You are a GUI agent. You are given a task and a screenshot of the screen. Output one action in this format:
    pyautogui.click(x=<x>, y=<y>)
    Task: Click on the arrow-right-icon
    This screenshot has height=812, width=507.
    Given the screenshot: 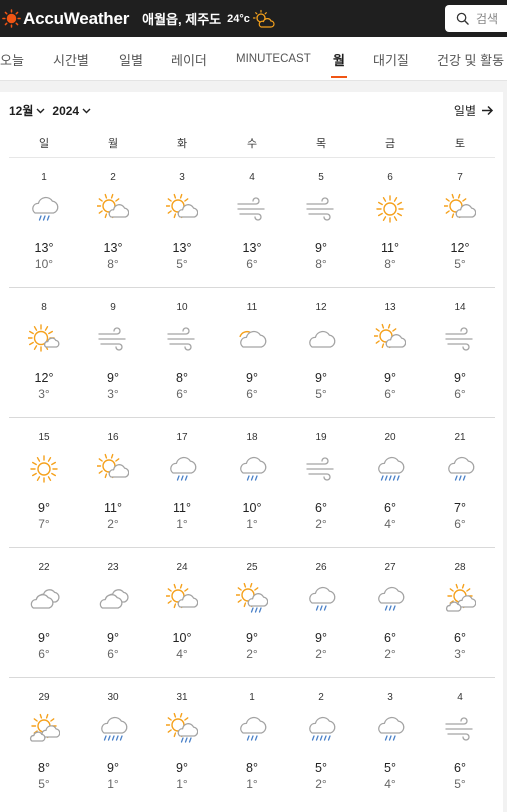 What is the action you would take?
    pyautogui.click(x=488, y=110)
    